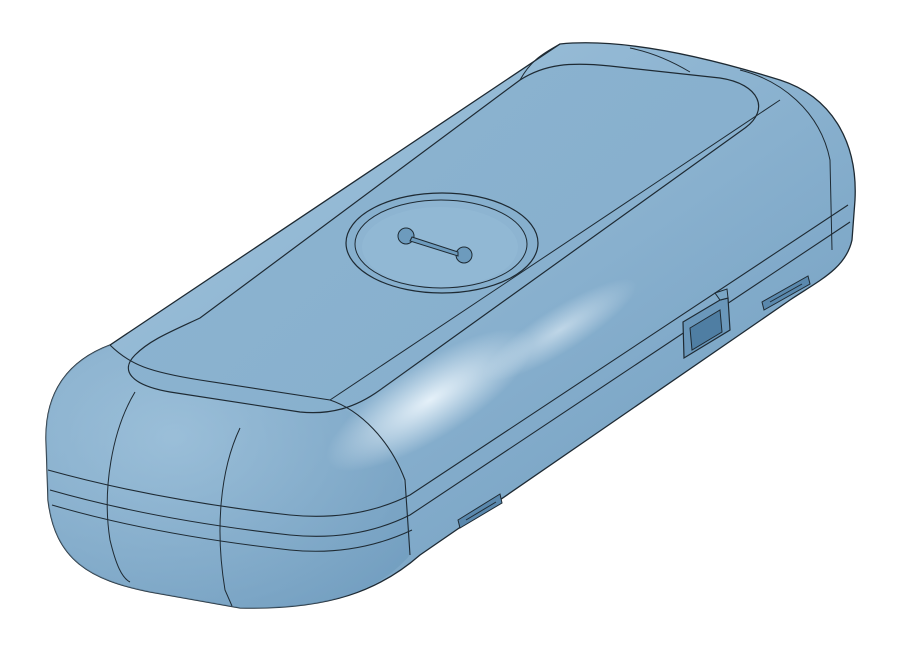 This screenshot has height=653, width=902. What do you see at coordinates (442, 243) in the screenshot?
I see `power-button` at bounding box center [442, 243].